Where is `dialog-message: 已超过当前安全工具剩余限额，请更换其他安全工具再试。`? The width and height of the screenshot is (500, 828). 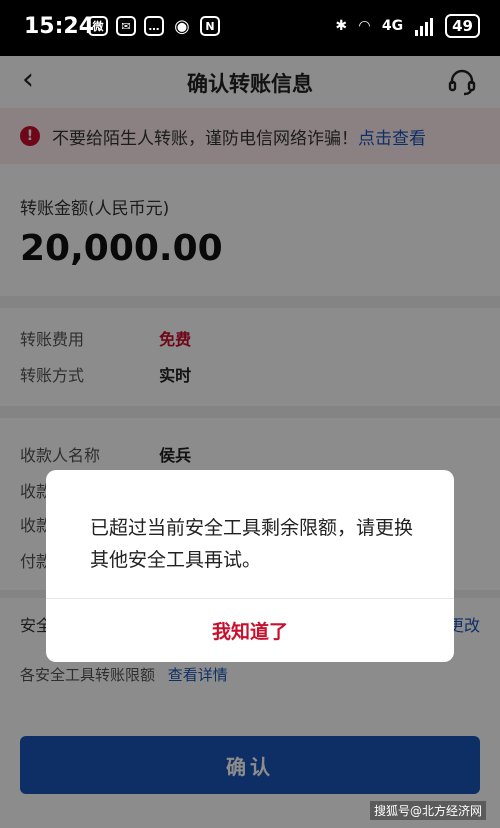
dialog-message: 已超过当前安全工具剩余限额，请更换其他安全工具再试。 is located at coordinates (252, 544).